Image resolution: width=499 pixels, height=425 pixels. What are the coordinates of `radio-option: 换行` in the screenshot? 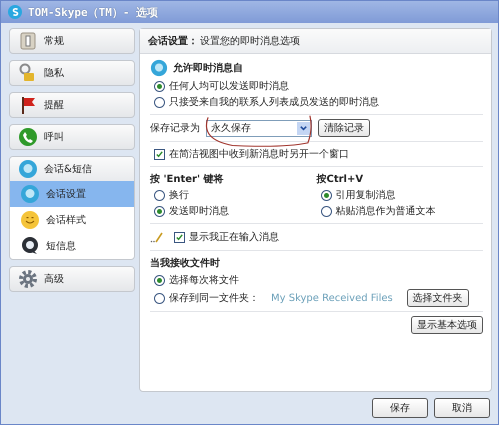 It's located at (233, 195).